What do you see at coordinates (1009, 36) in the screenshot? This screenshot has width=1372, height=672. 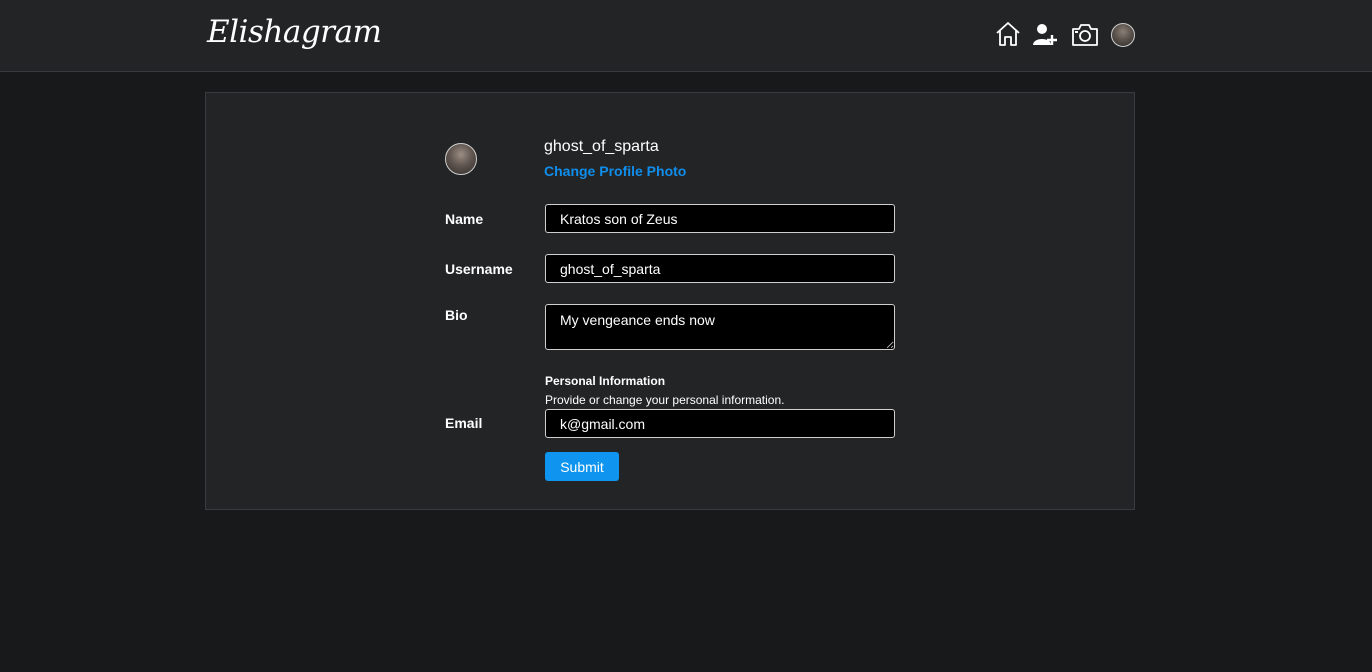 I see `home-icon` at bounding box center [1009, 36].